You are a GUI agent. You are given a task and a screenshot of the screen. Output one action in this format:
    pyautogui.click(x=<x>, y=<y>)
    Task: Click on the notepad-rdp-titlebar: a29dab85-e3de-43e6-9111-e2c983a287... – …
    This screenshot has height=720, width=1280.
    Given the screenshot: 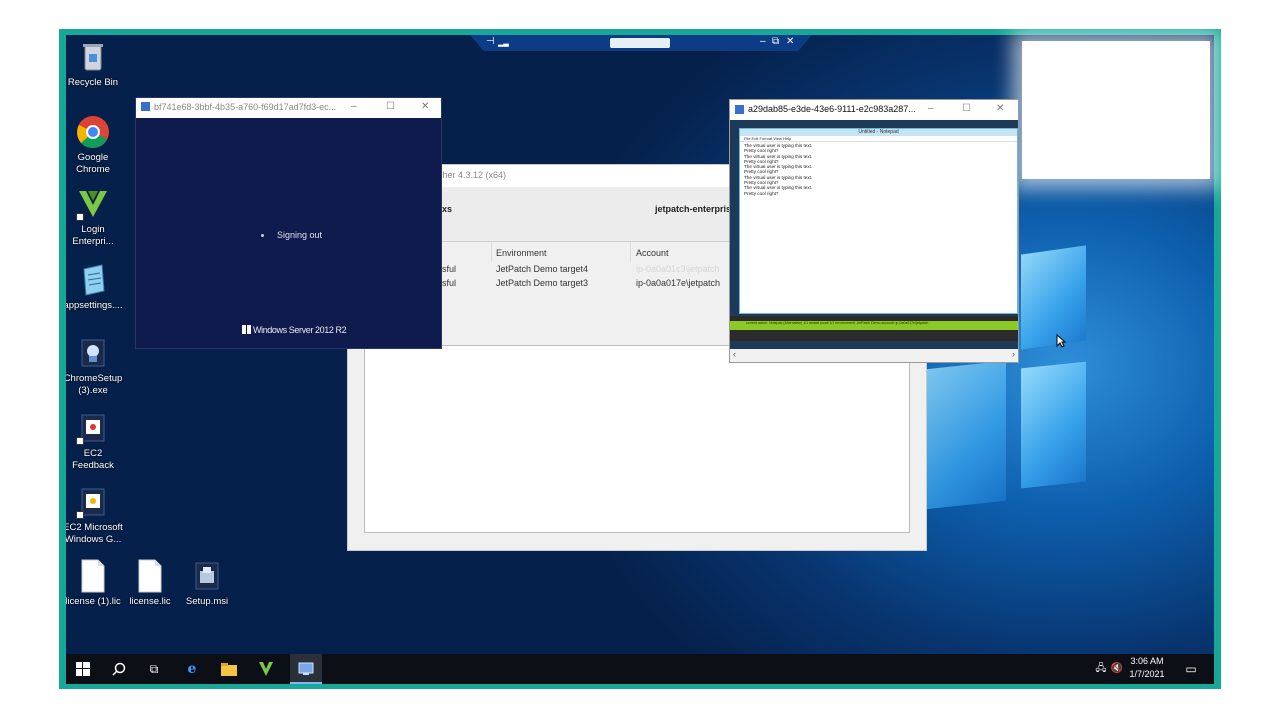 What is the action you would take?
    pyautogui.click(x=874, y=110)
    